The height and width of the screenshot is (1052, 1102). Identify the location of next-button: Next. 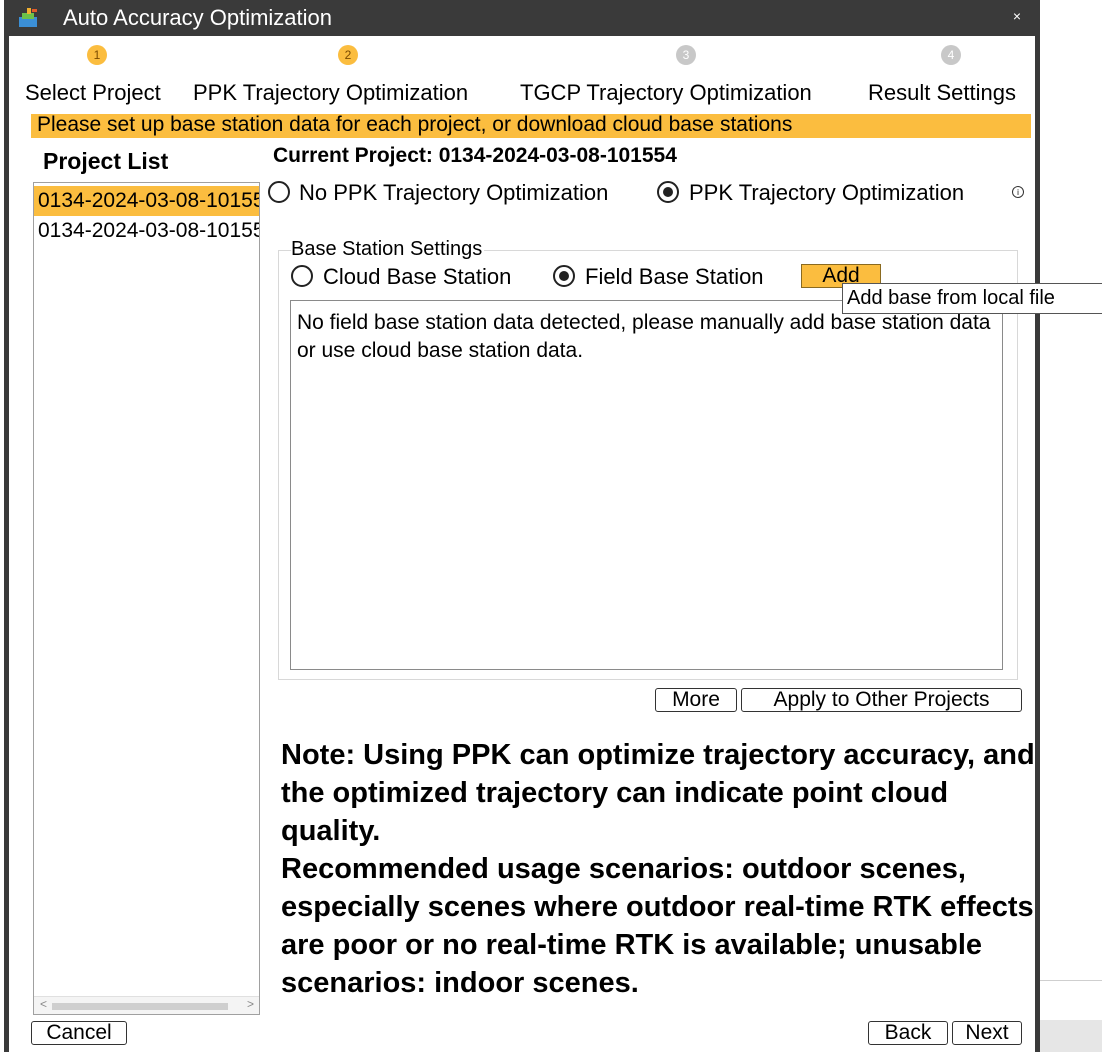
(987, 1033).